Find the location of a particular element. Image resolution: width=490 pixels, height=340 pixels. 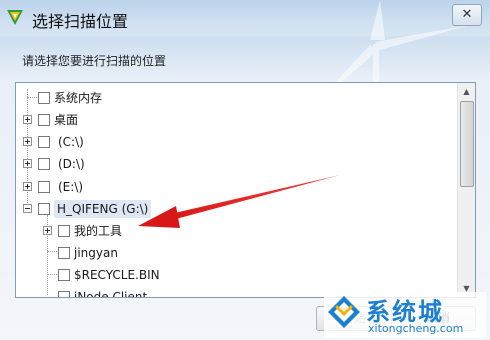

tree-item-memory: 系统内存 is located at coordinates (236, 98).